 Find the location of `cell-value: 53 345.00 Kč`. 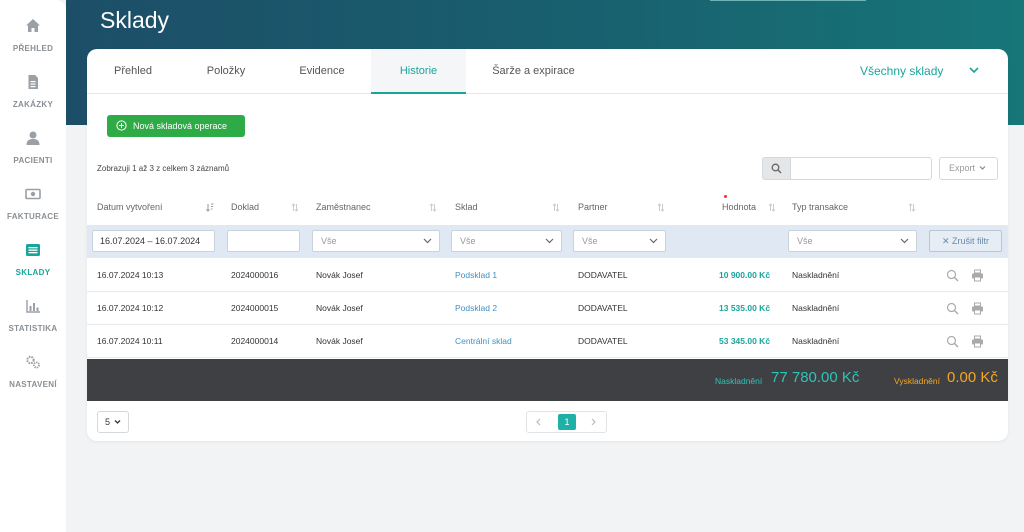

cell-value: 53 345.00 Kč is located at coordinates (745, 341).